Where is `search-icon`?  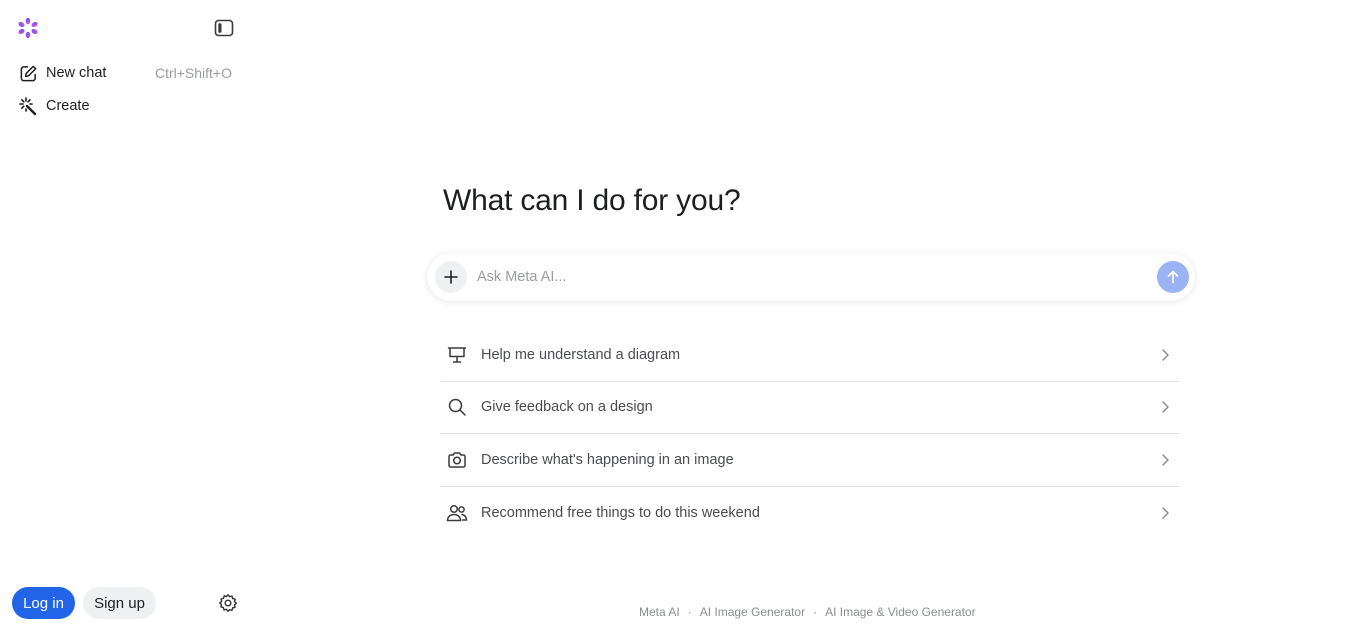 search-icon is located at coordinates (457, 407).